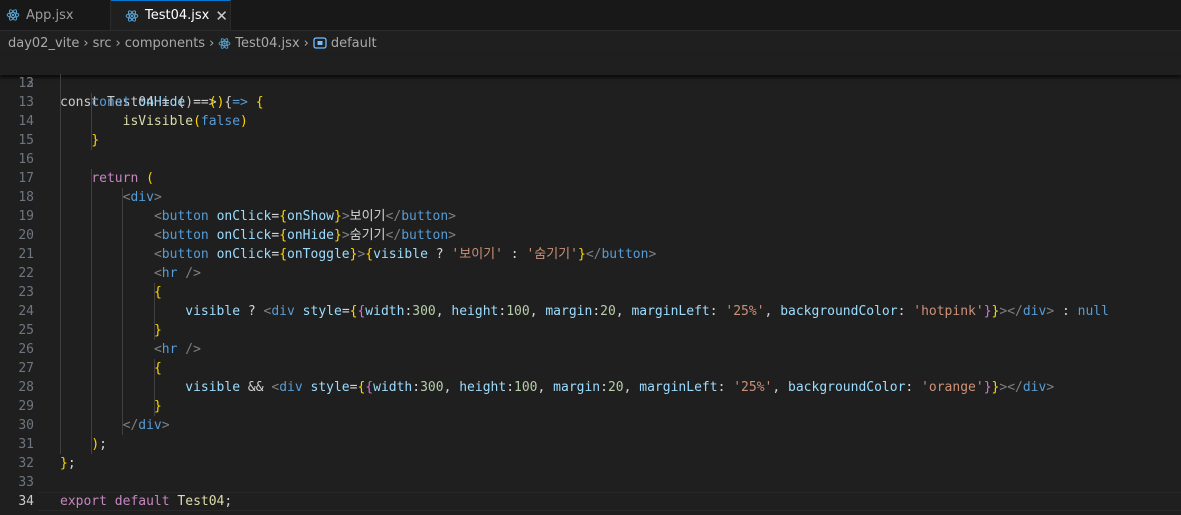 This screenshot has width=1181, height=515. What do you see at coordinates (590, 501) in the screenshot?
I see `code-line-row: 34 export default Test04;` at bounding box center [590, 501].